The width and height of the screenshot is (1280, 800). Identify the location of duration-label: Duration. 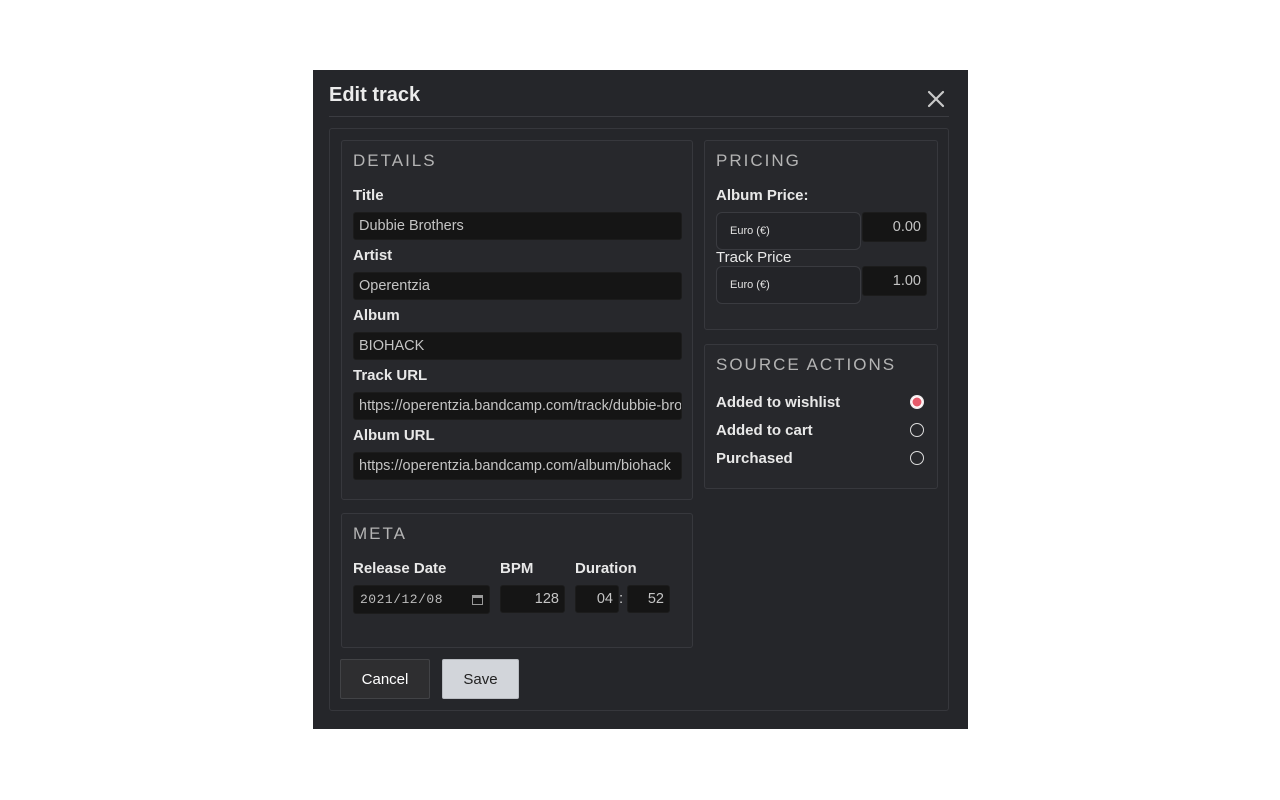
(606, 568).